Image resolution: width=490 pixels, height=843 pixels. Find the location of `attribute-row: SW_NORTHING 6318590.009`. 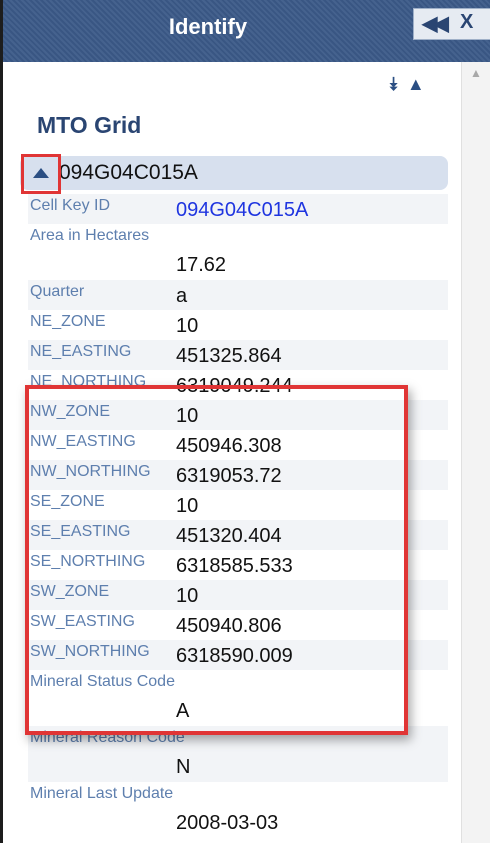

attribute-row: SW_NORTHING 6318590.009 is located at coordinates (238, 655).